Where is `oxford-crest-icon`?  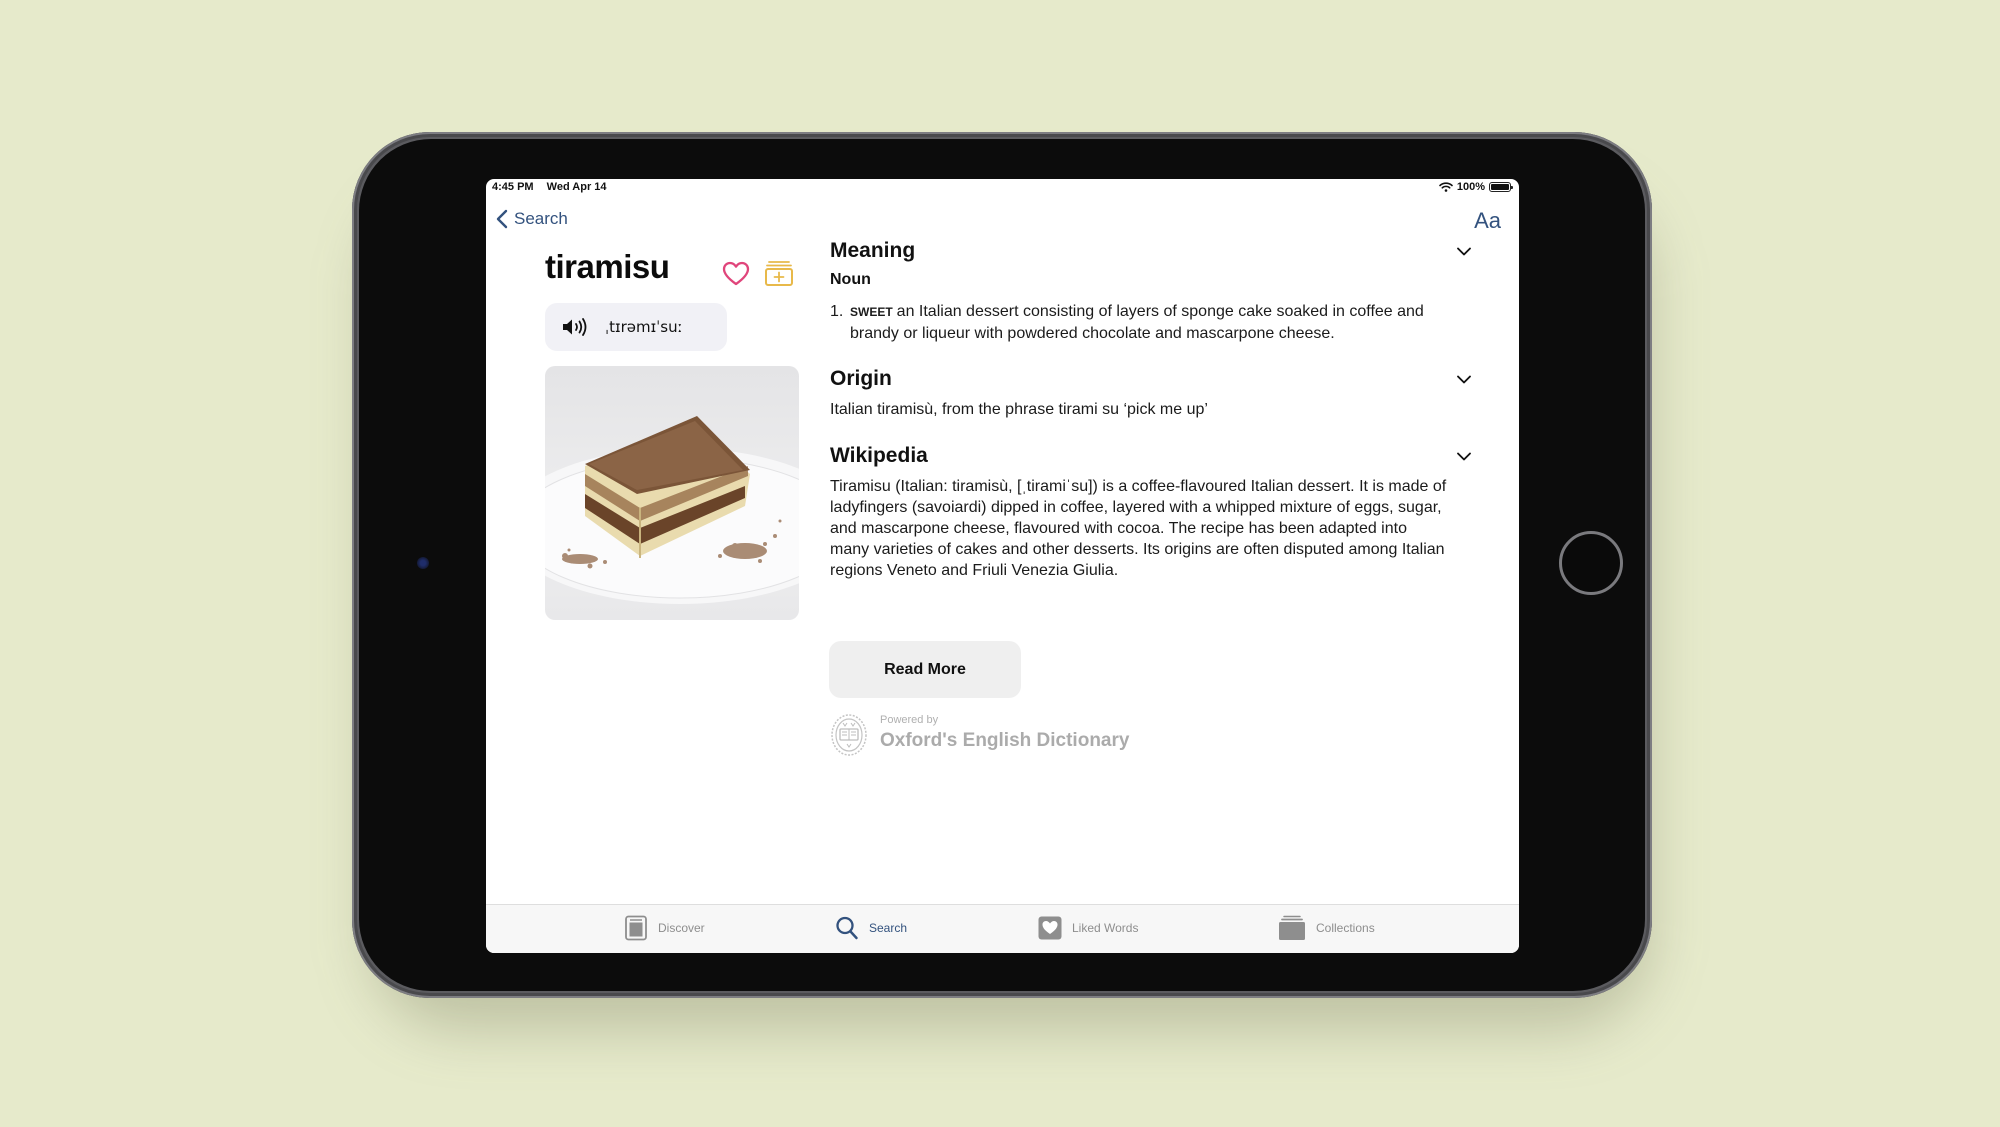
oxford-crest-icon is located at coordinates (849, 735).